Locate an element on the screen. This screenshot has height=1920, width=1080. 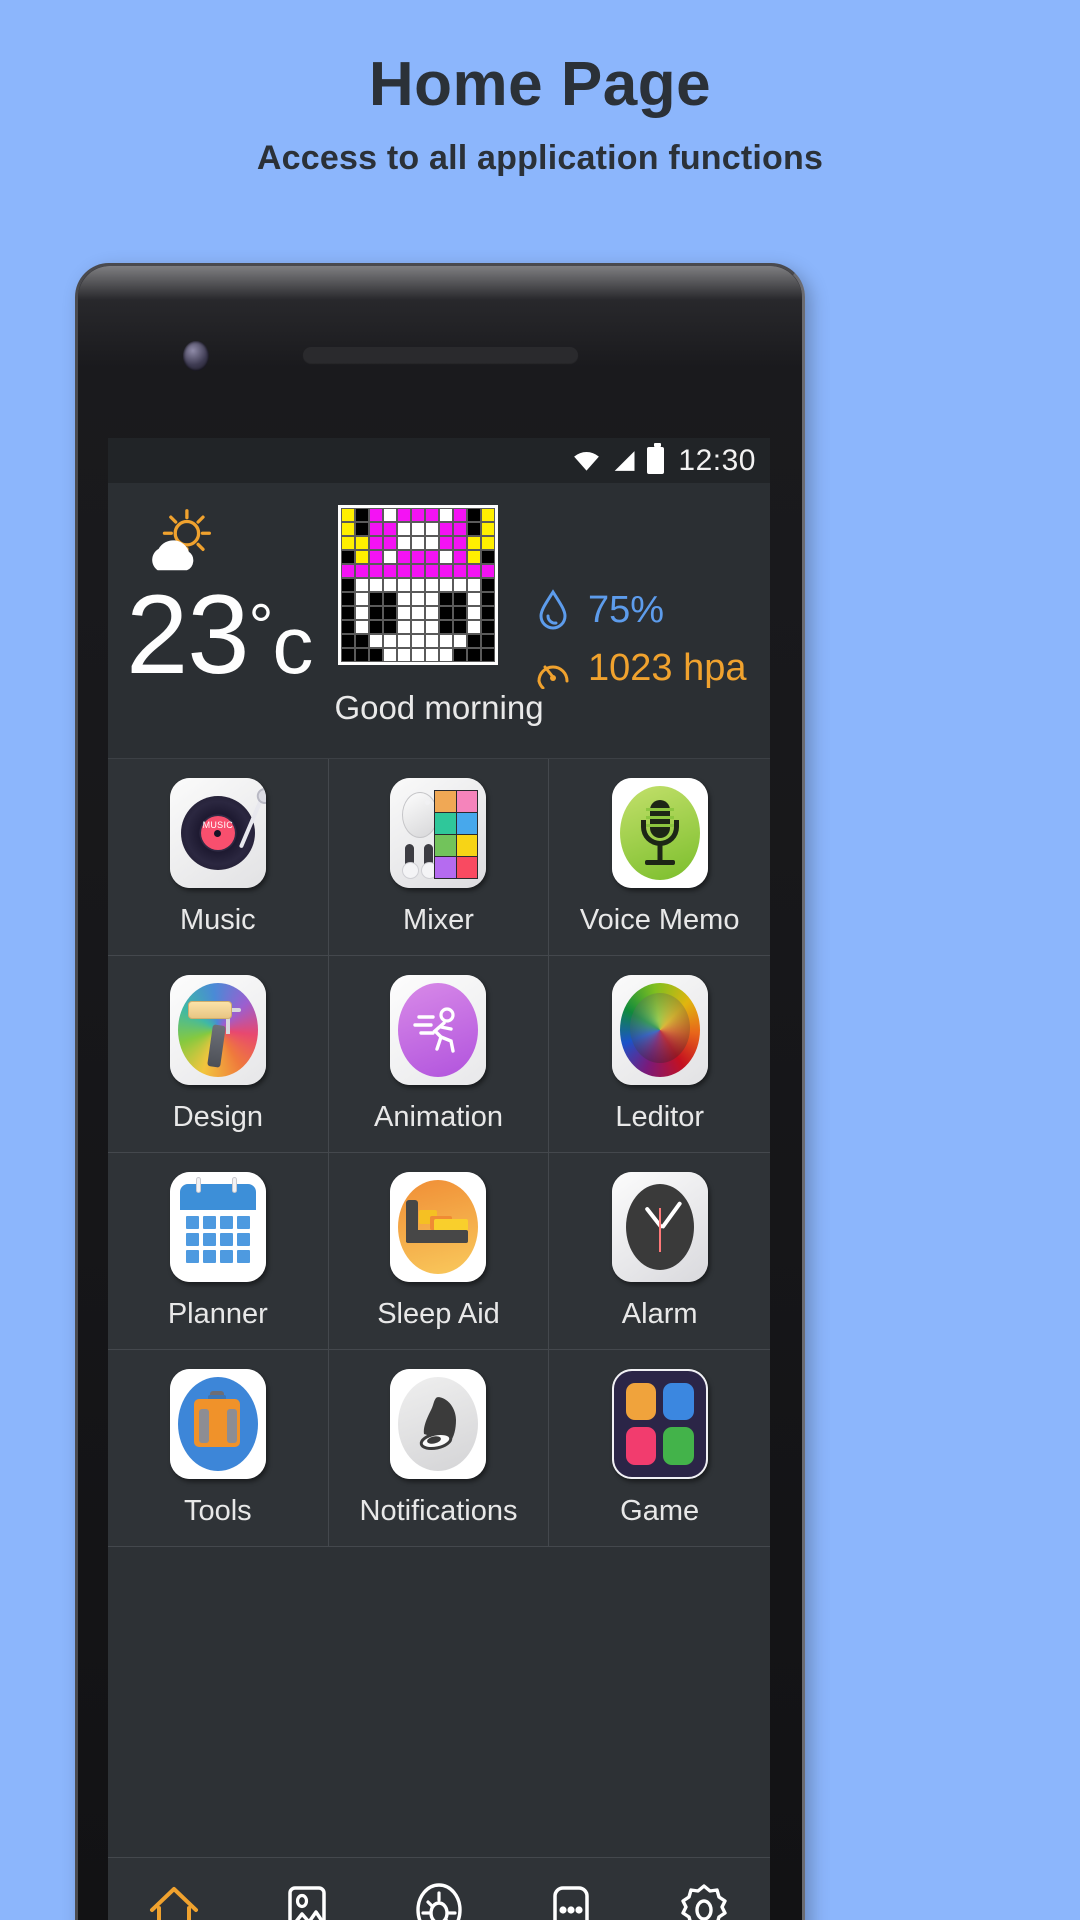
volume-button is located at coordinates (804, 706).